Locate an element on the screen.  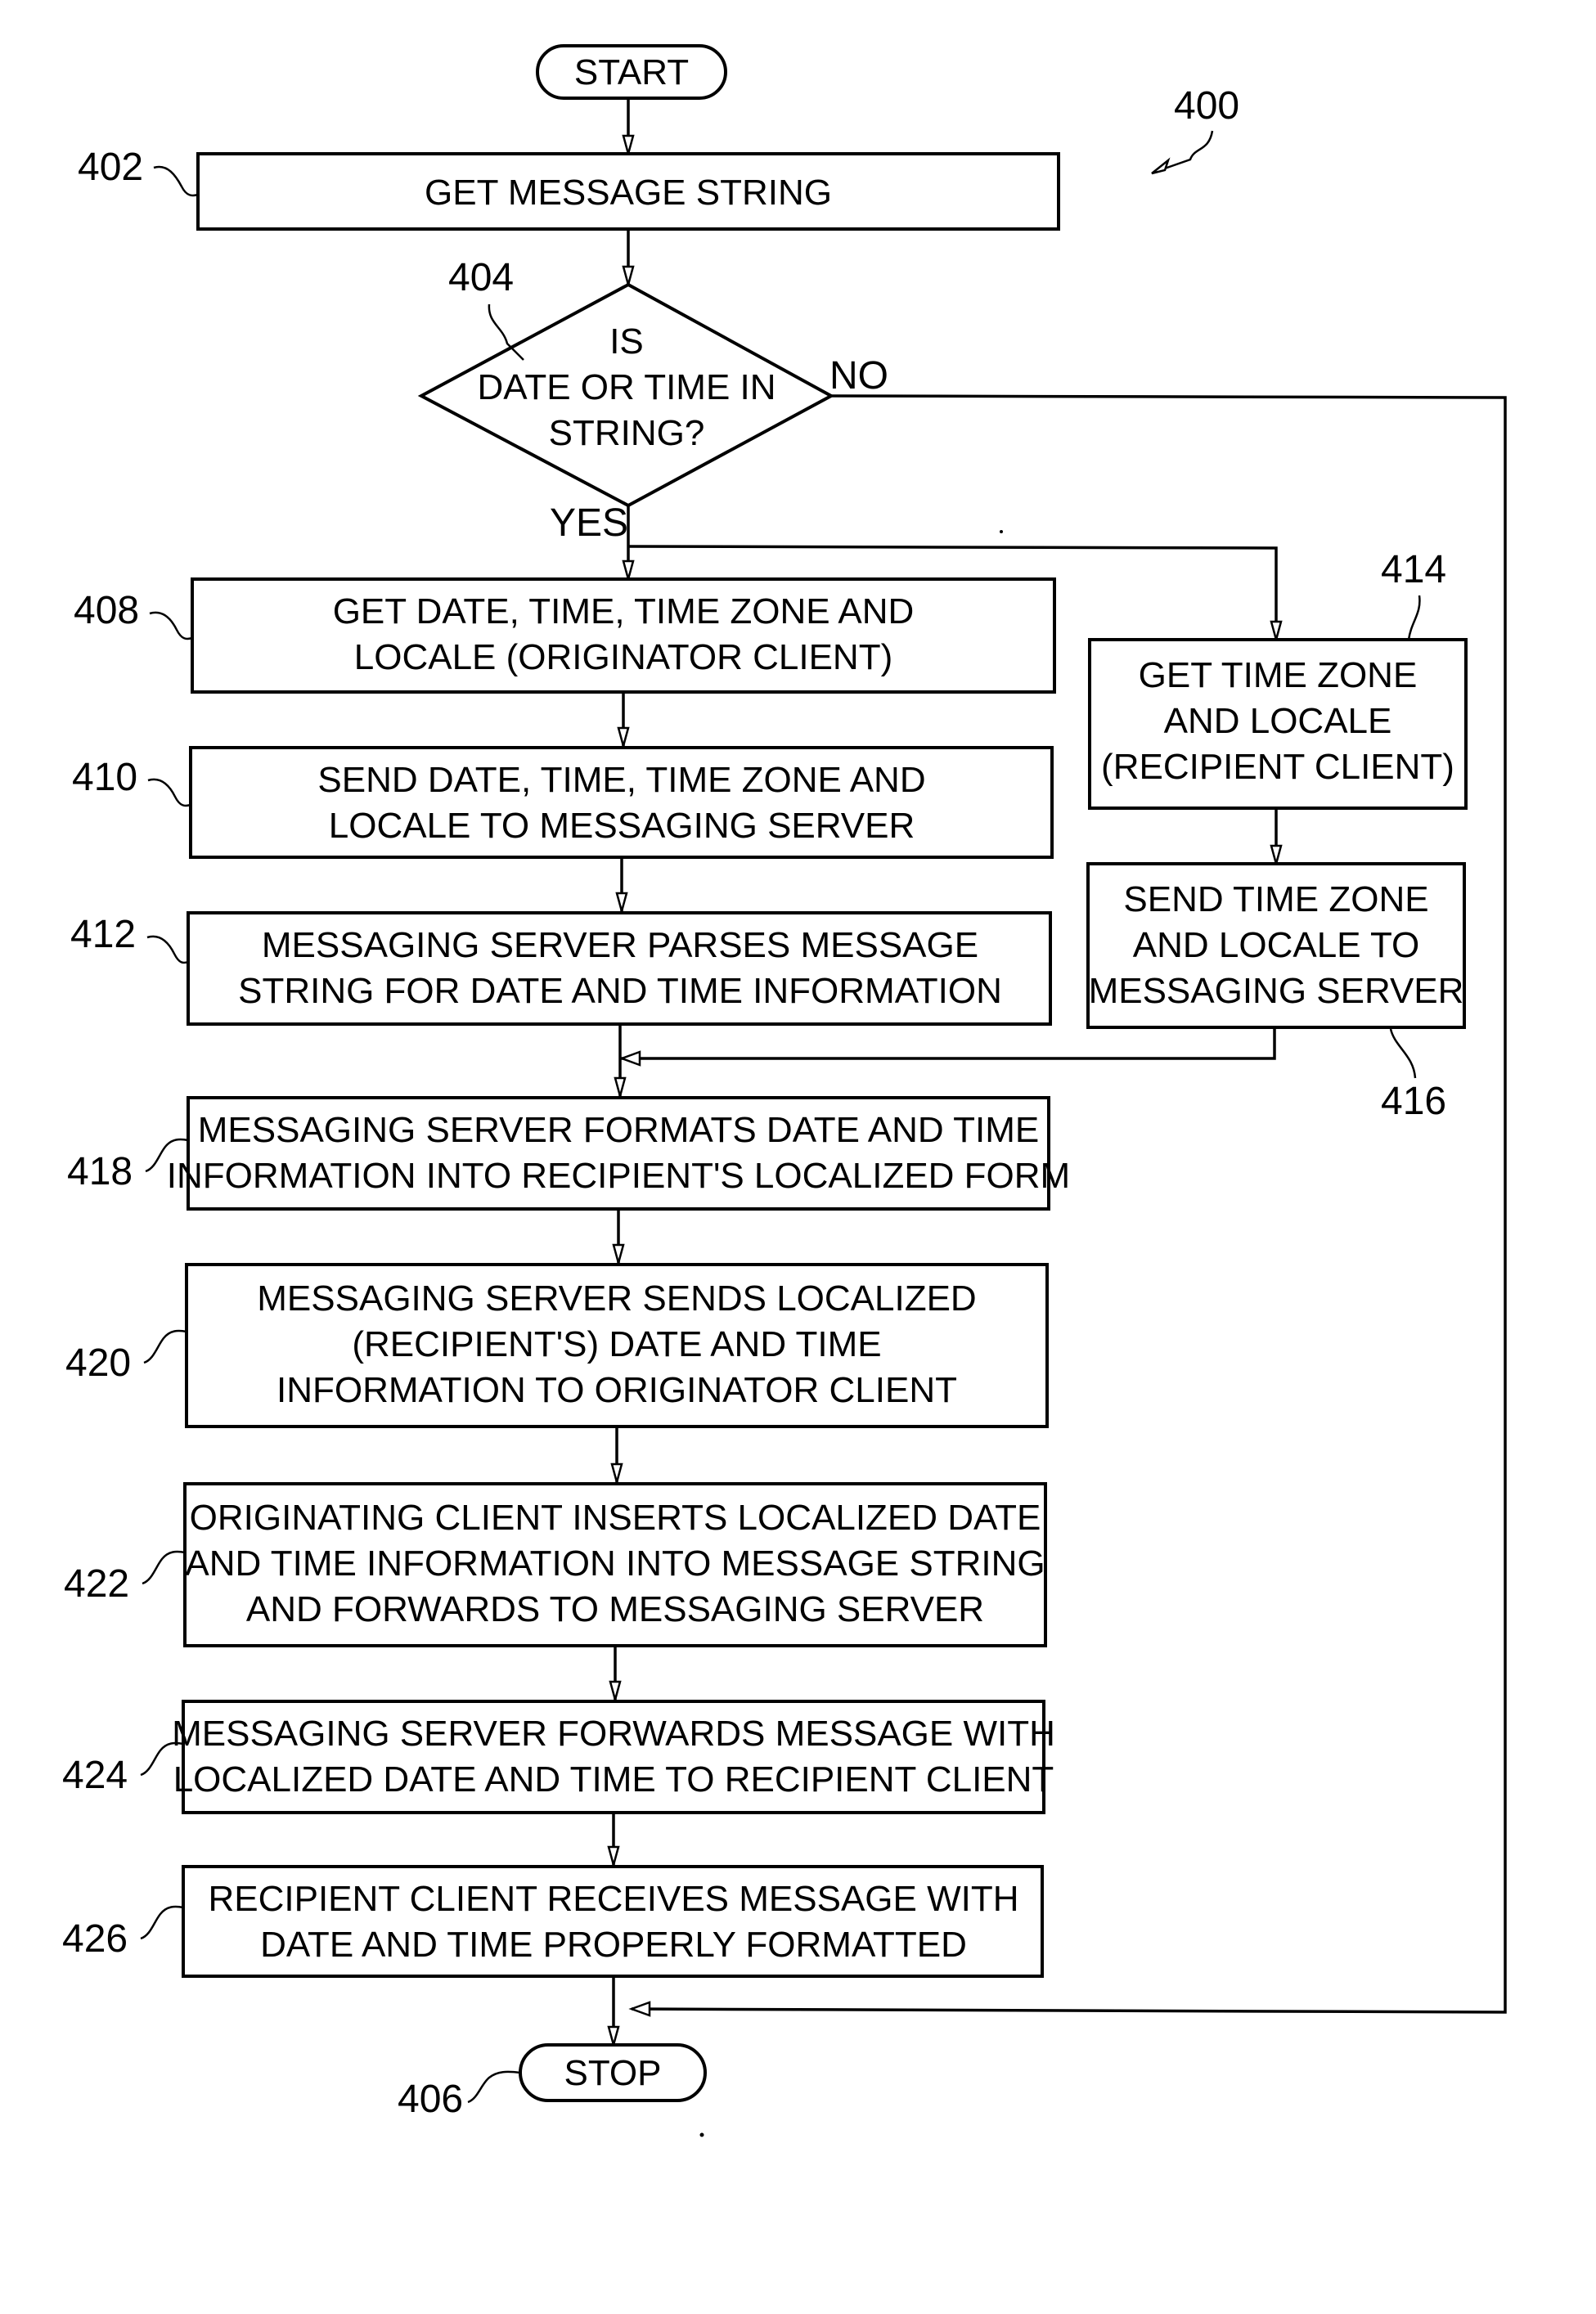
step-420-line-1: MESSAGING SERVER SENDS LOCALIZED is located at coordinates (616, 1298).